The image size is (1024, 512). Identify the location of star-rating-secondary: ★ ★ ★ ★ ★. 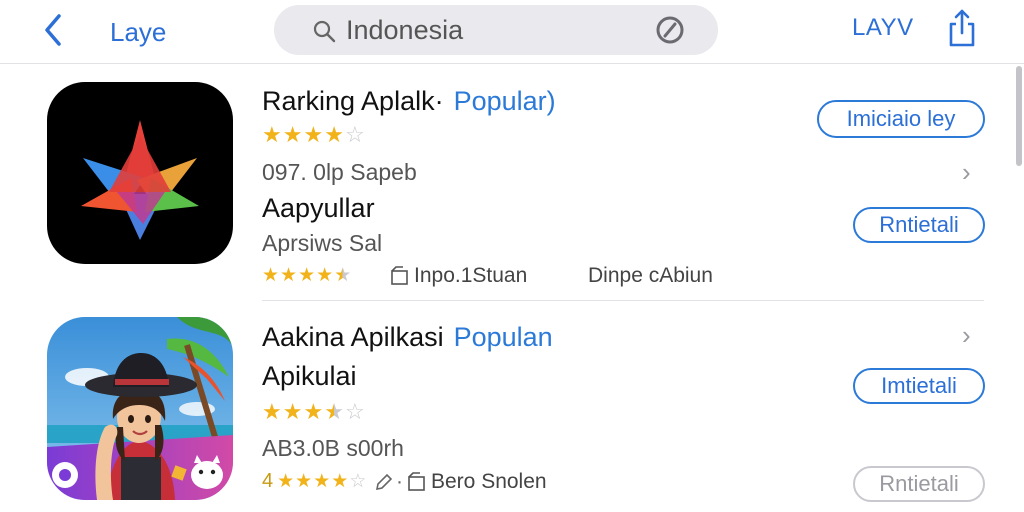
(306, 276).